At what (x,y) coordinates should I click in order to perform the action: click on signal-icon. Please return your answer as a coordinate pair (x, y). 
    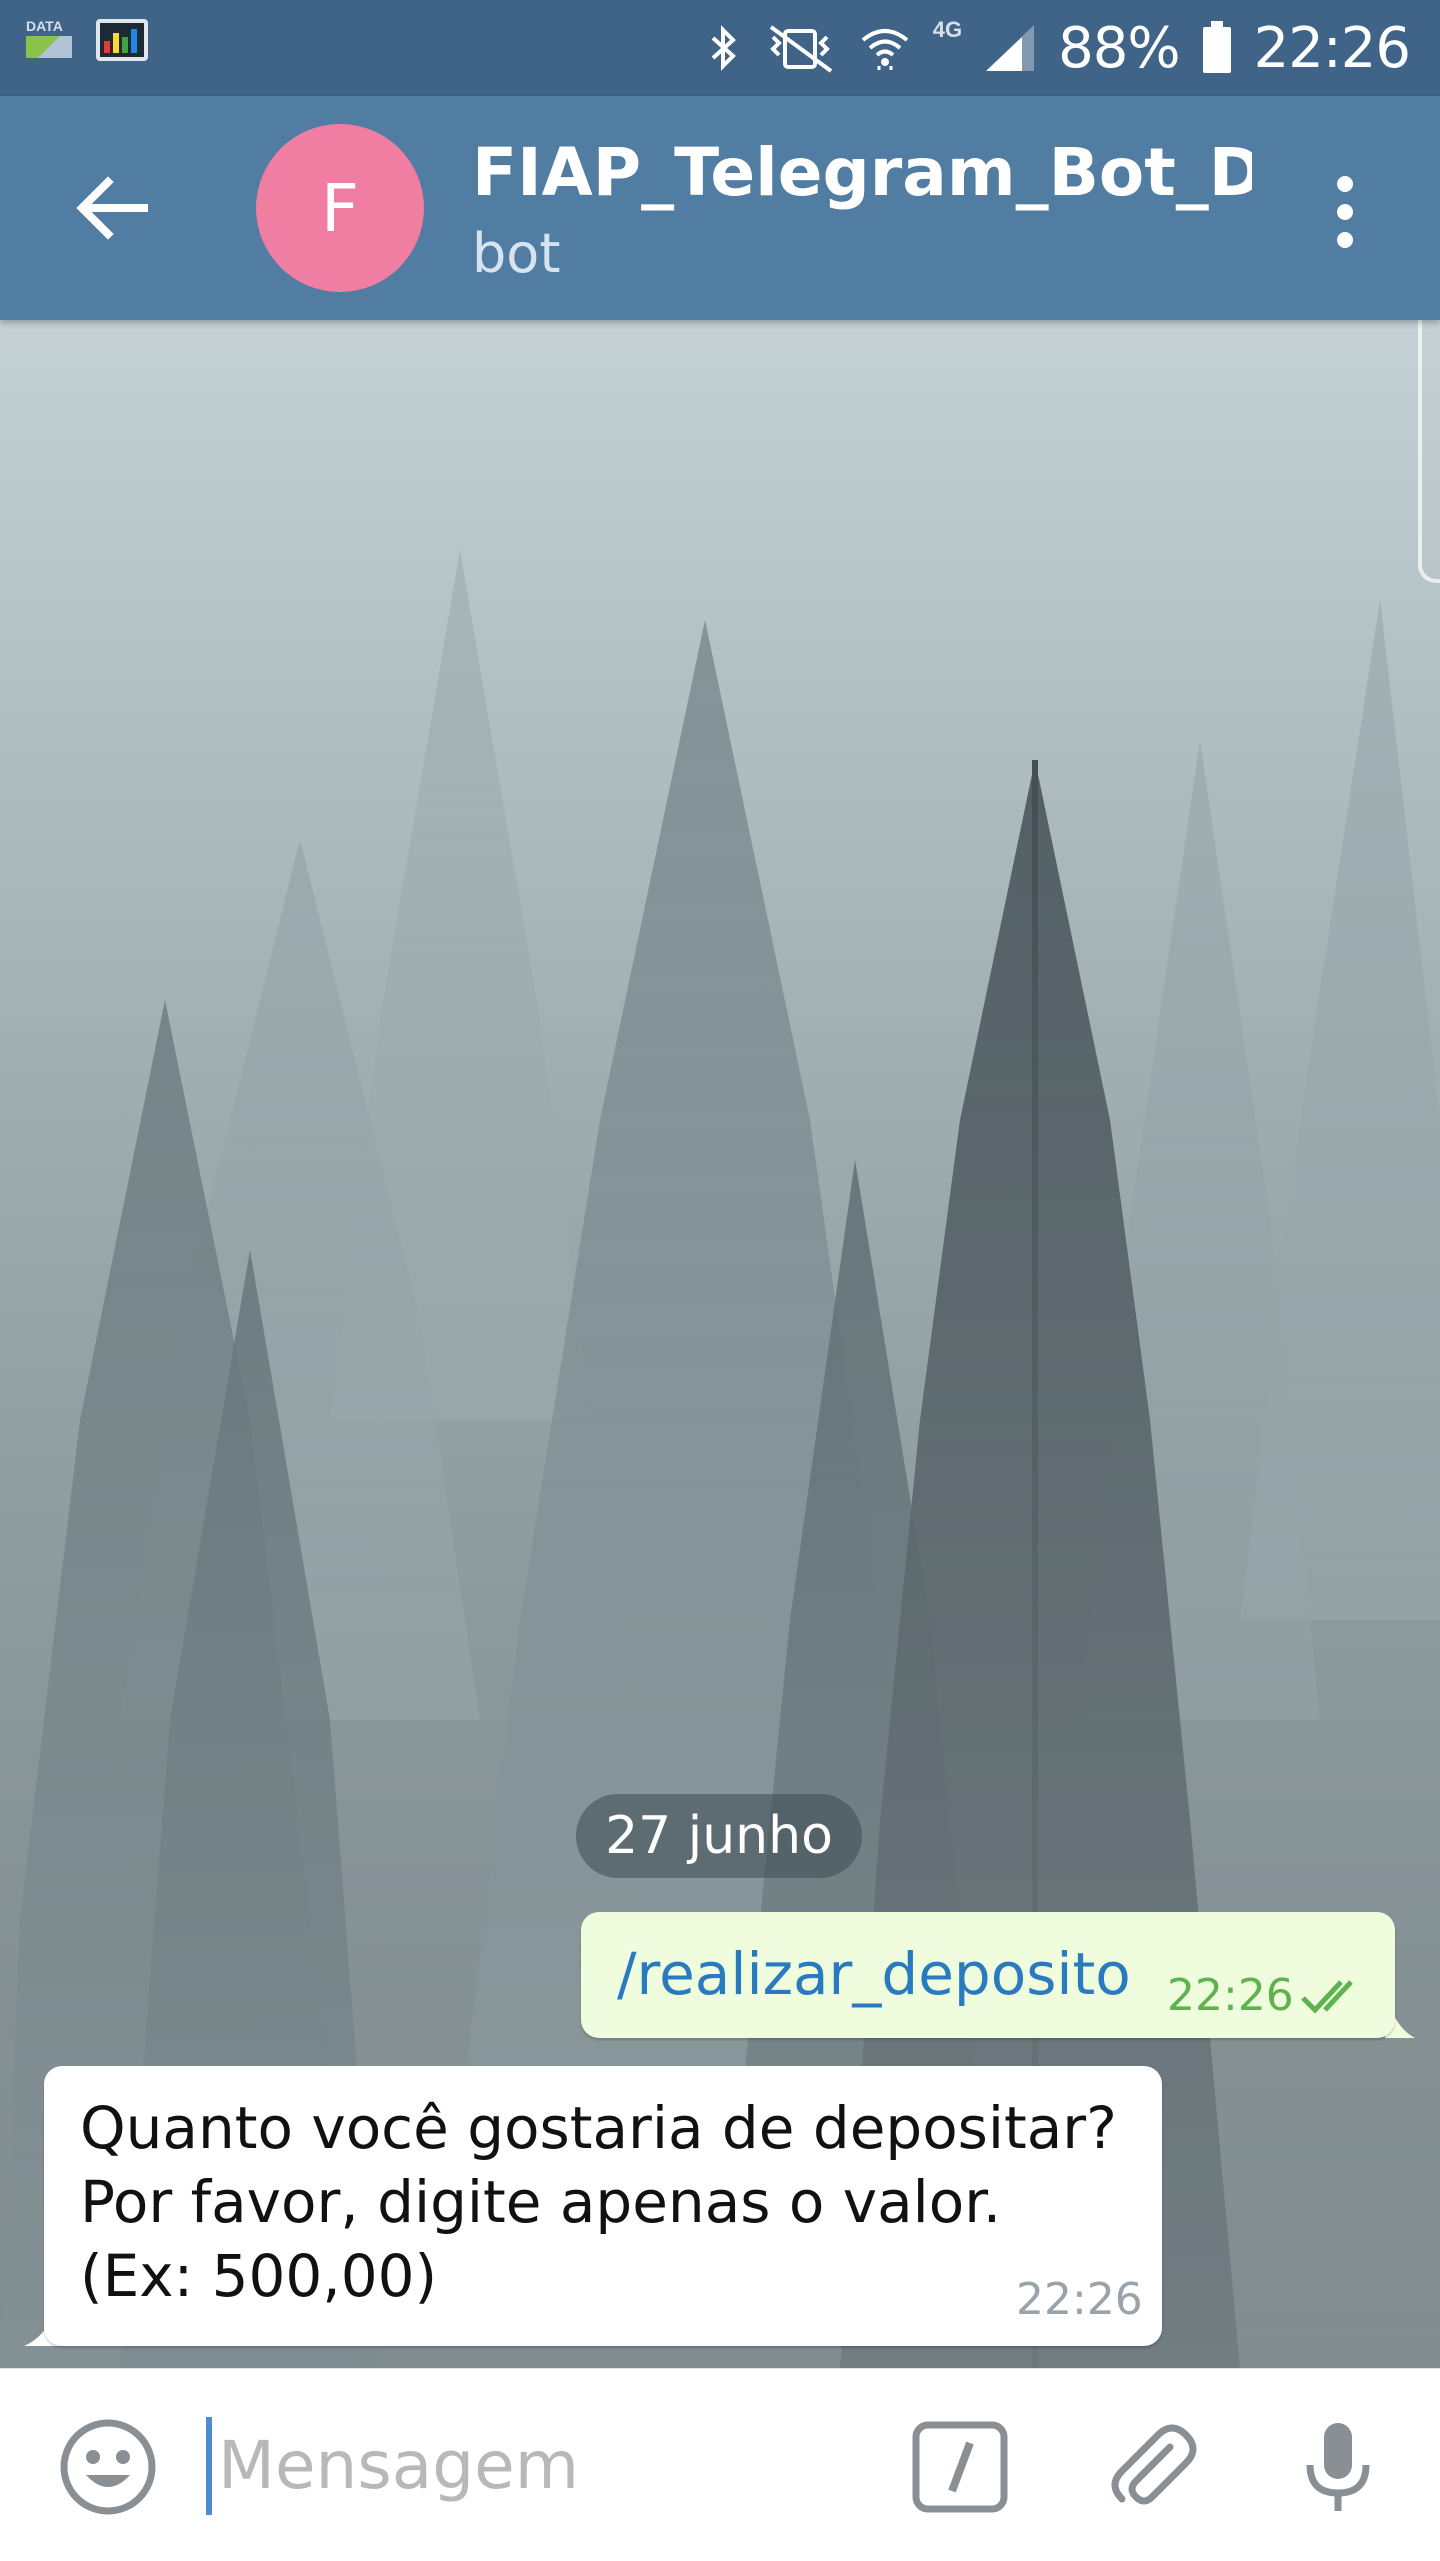
    Looking at the image, I should click on (1010, 48).